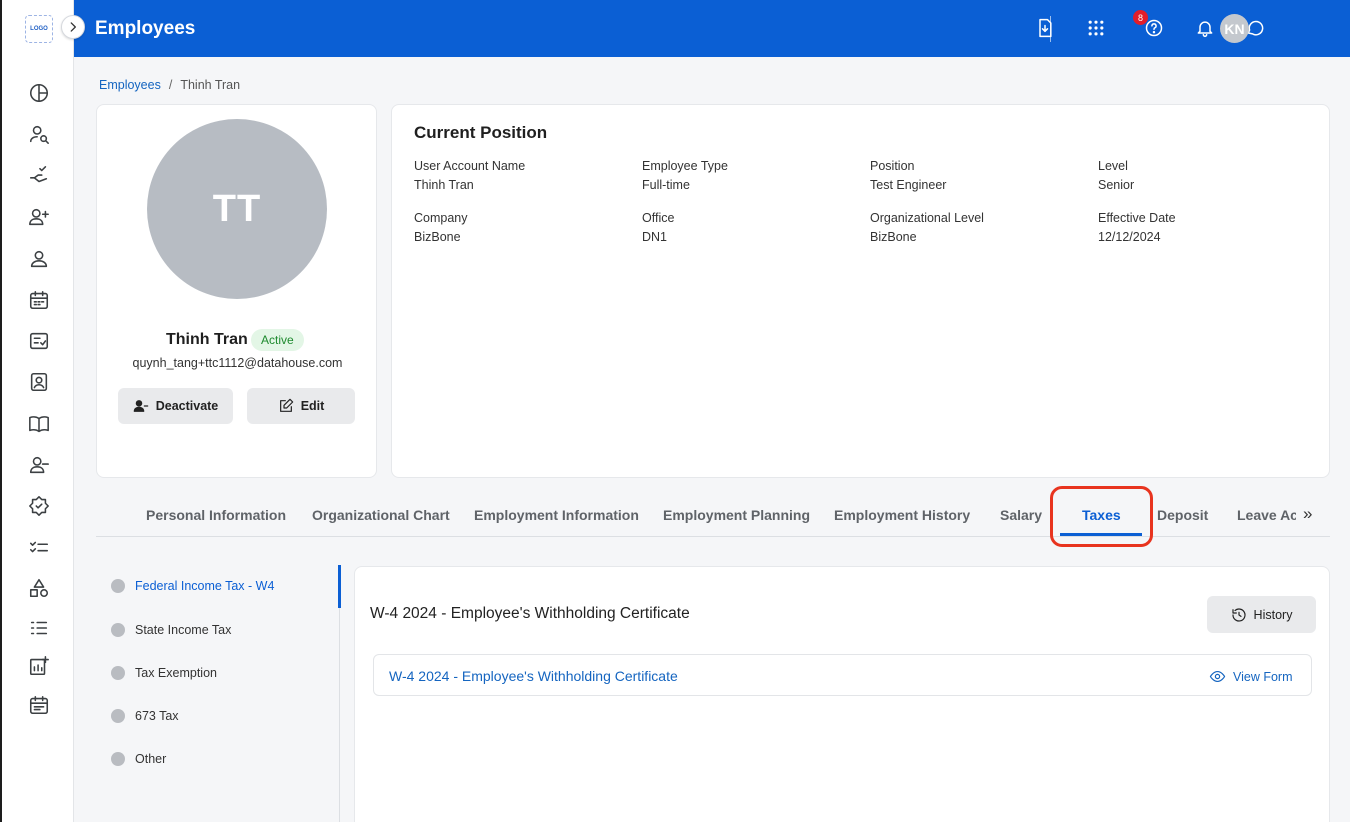 The height and width of the screenshot is (822, 1350). I want to click on tab-salary: Salary, so click(1021, 515).